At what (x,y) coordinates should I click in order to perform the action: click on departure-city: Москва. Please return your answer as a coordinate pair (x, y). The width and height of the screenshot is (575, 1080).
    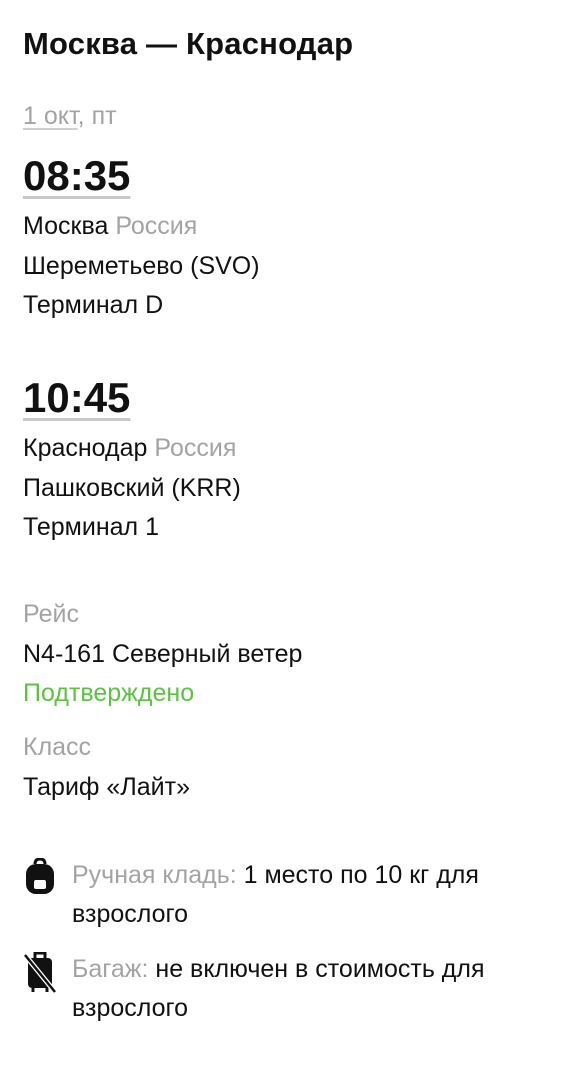
    Looking at the image, I should click on (66, 226).